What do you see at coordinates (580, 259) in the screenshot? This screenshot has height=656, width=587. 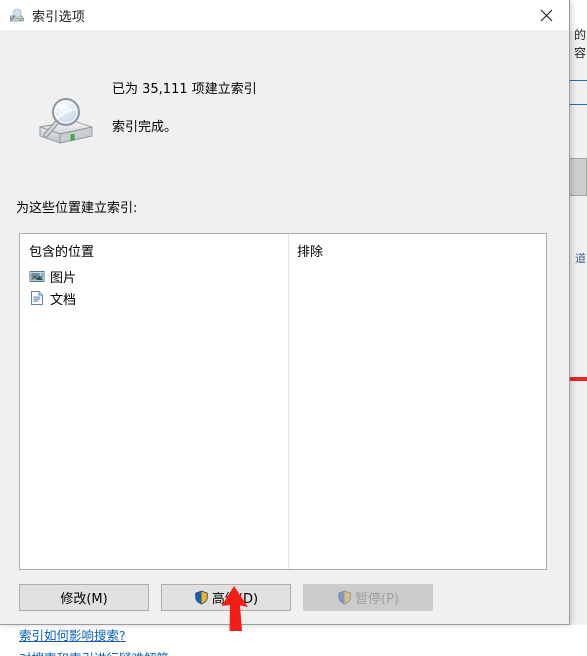 I see `background-char-3: 道` at bounding box center [580, 259].